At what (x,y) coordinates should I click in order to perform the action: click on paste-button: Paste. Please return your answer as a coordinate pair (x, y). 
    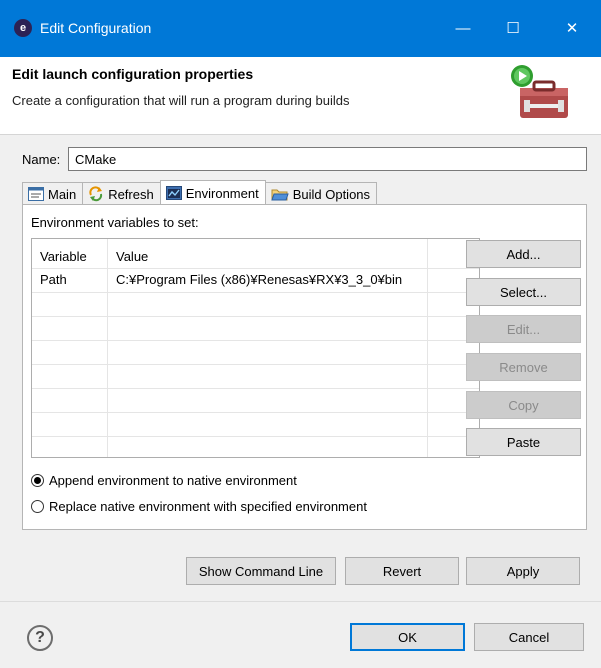
    Looking at the image, I should click on (523, 442).